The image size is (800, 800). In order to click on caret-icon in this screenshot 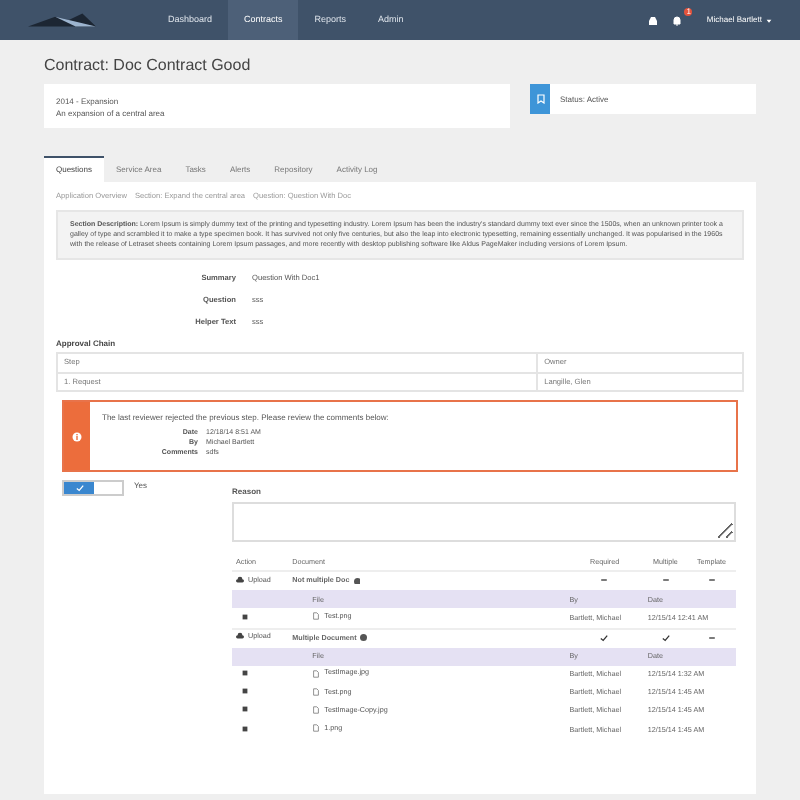, I will do `click(769, 20)`.